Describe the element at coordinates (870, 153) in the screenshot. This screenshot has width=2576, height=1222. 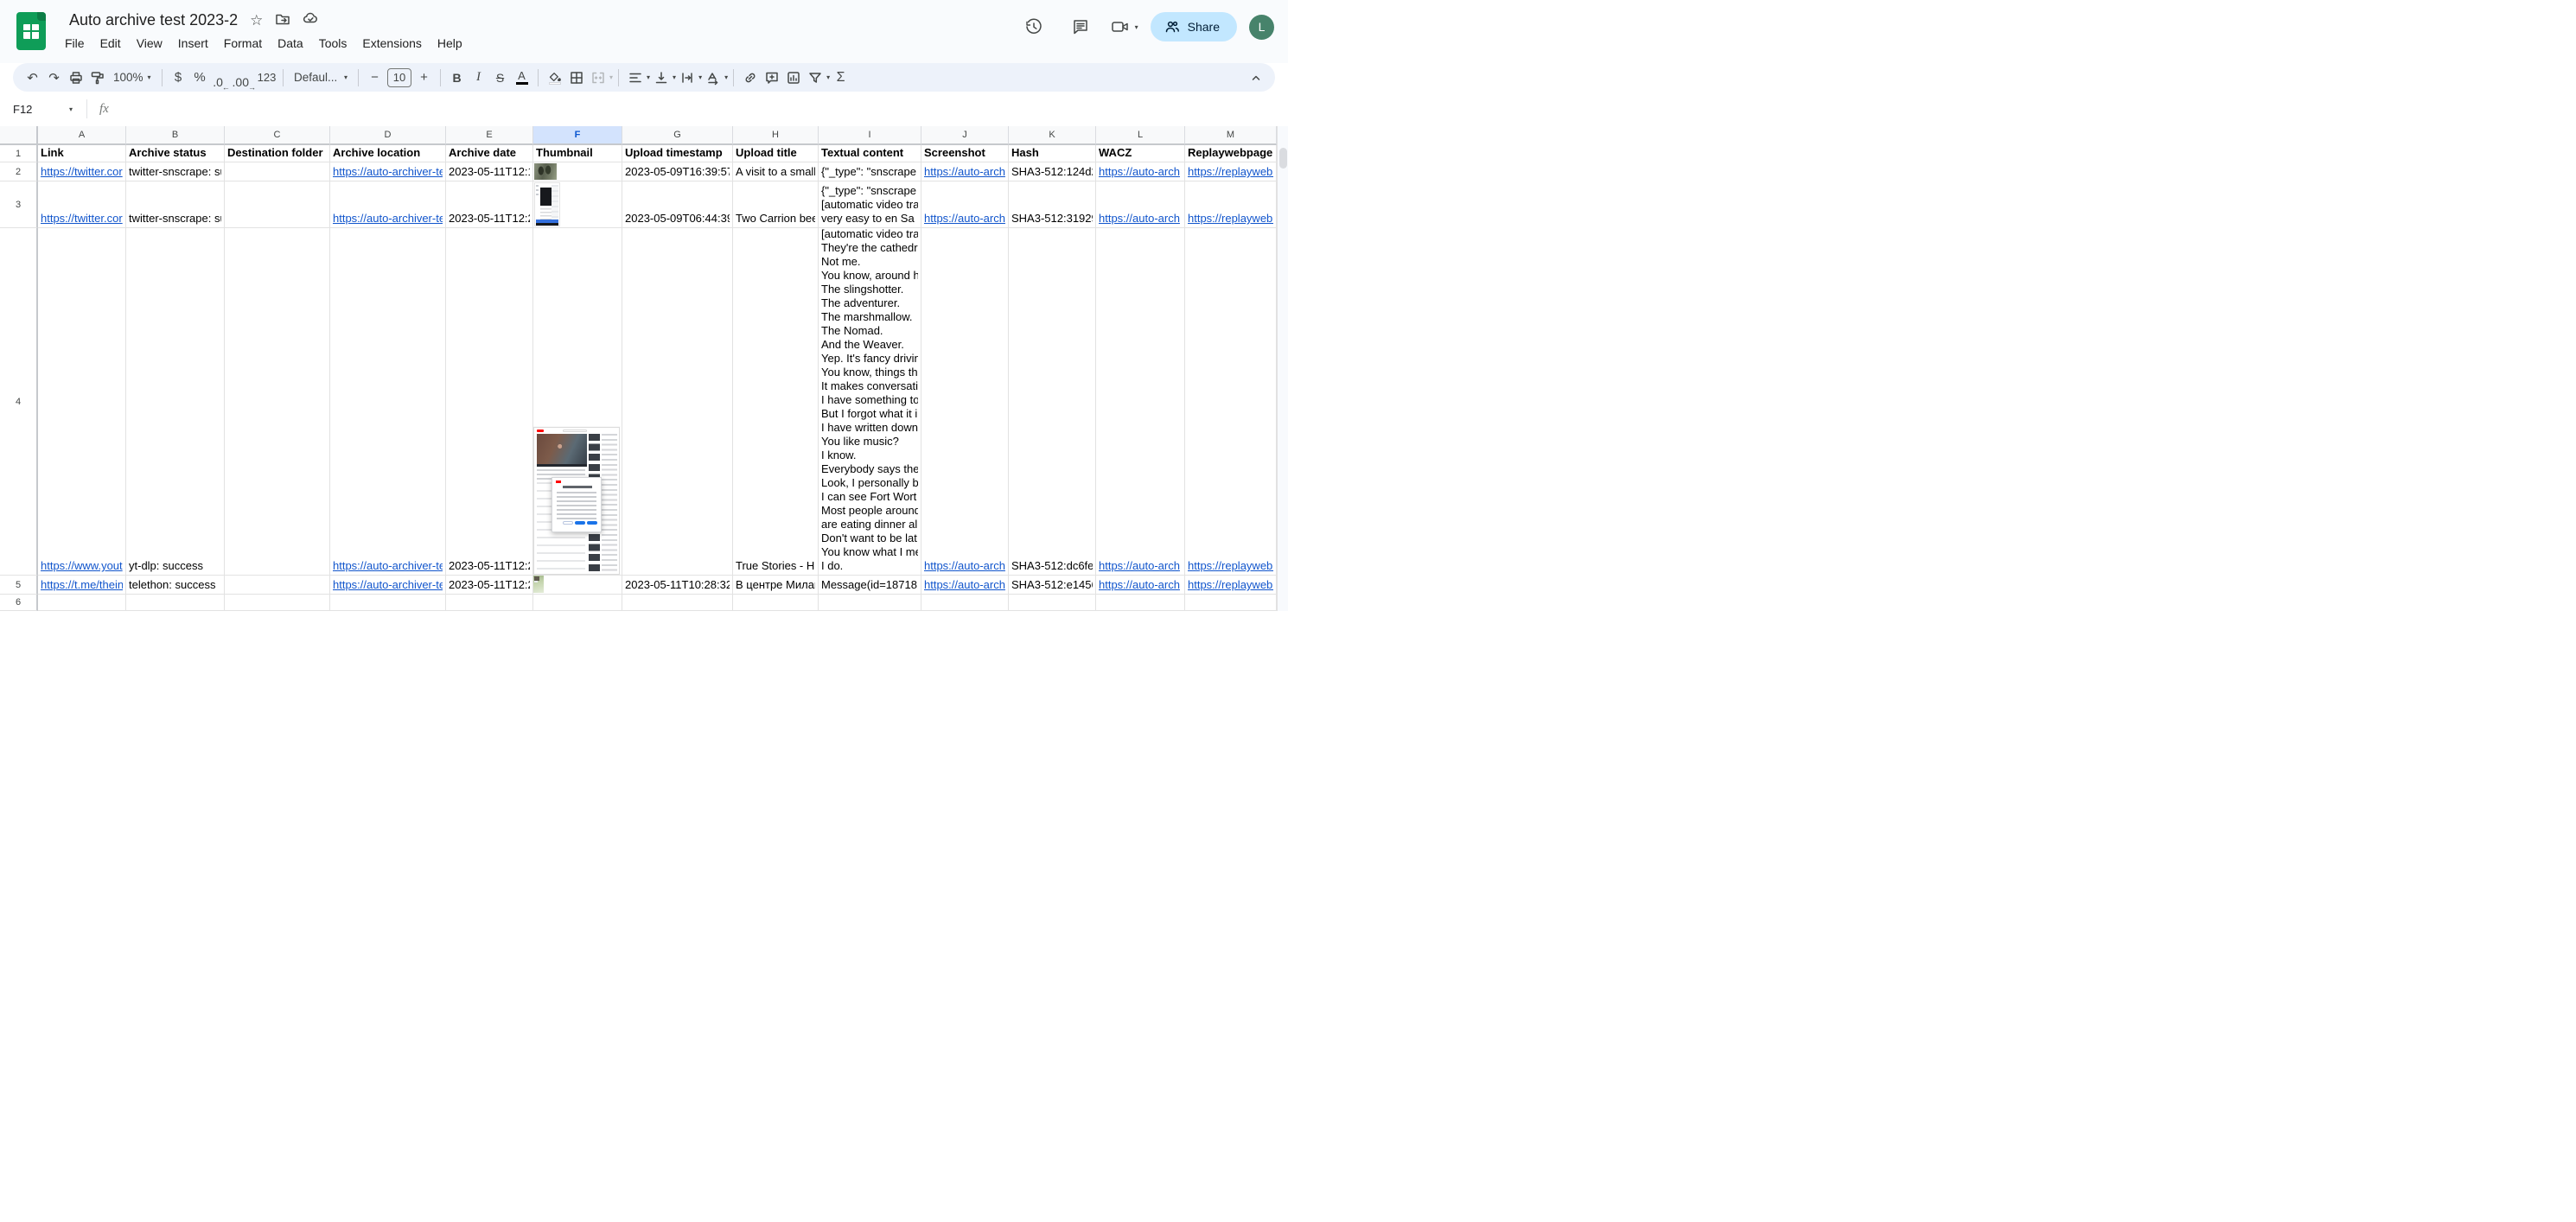
I see `cell-I1: Textual content` at that location.